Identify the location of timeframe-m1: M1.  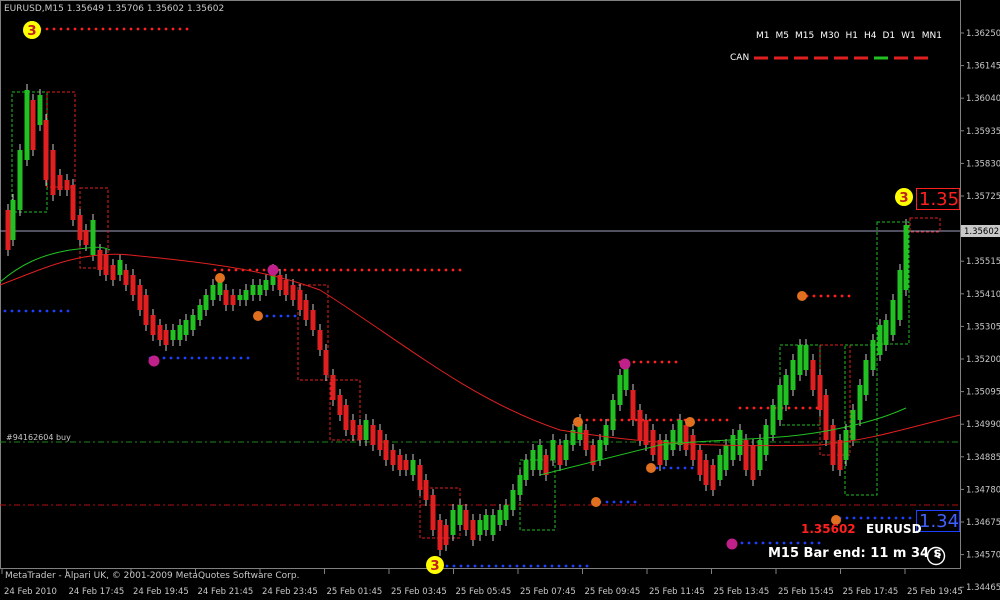
(763, 36).